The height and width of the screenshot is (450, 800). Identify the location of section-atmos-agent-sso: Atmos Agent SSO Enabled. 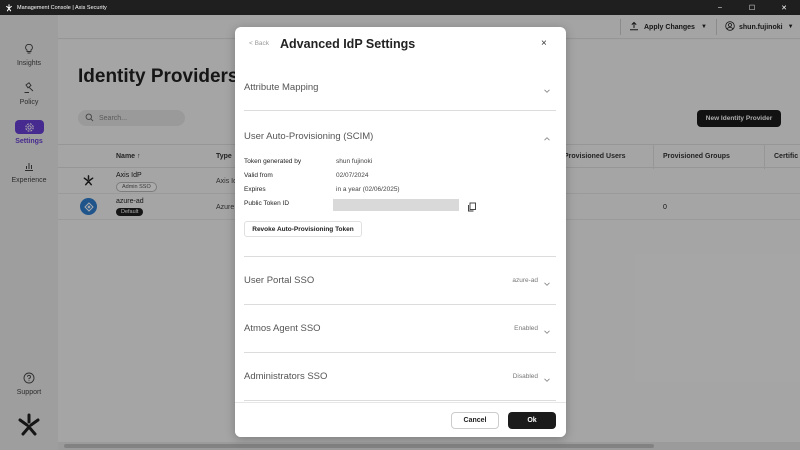
(400, 329).